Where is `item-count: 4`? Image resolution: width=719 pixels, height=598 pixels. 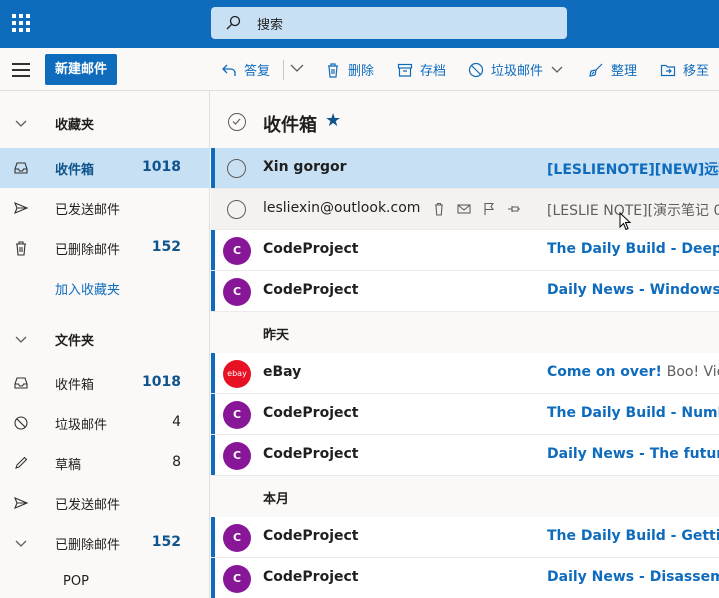 item-count: 4 is located at coordinates (176, 422).